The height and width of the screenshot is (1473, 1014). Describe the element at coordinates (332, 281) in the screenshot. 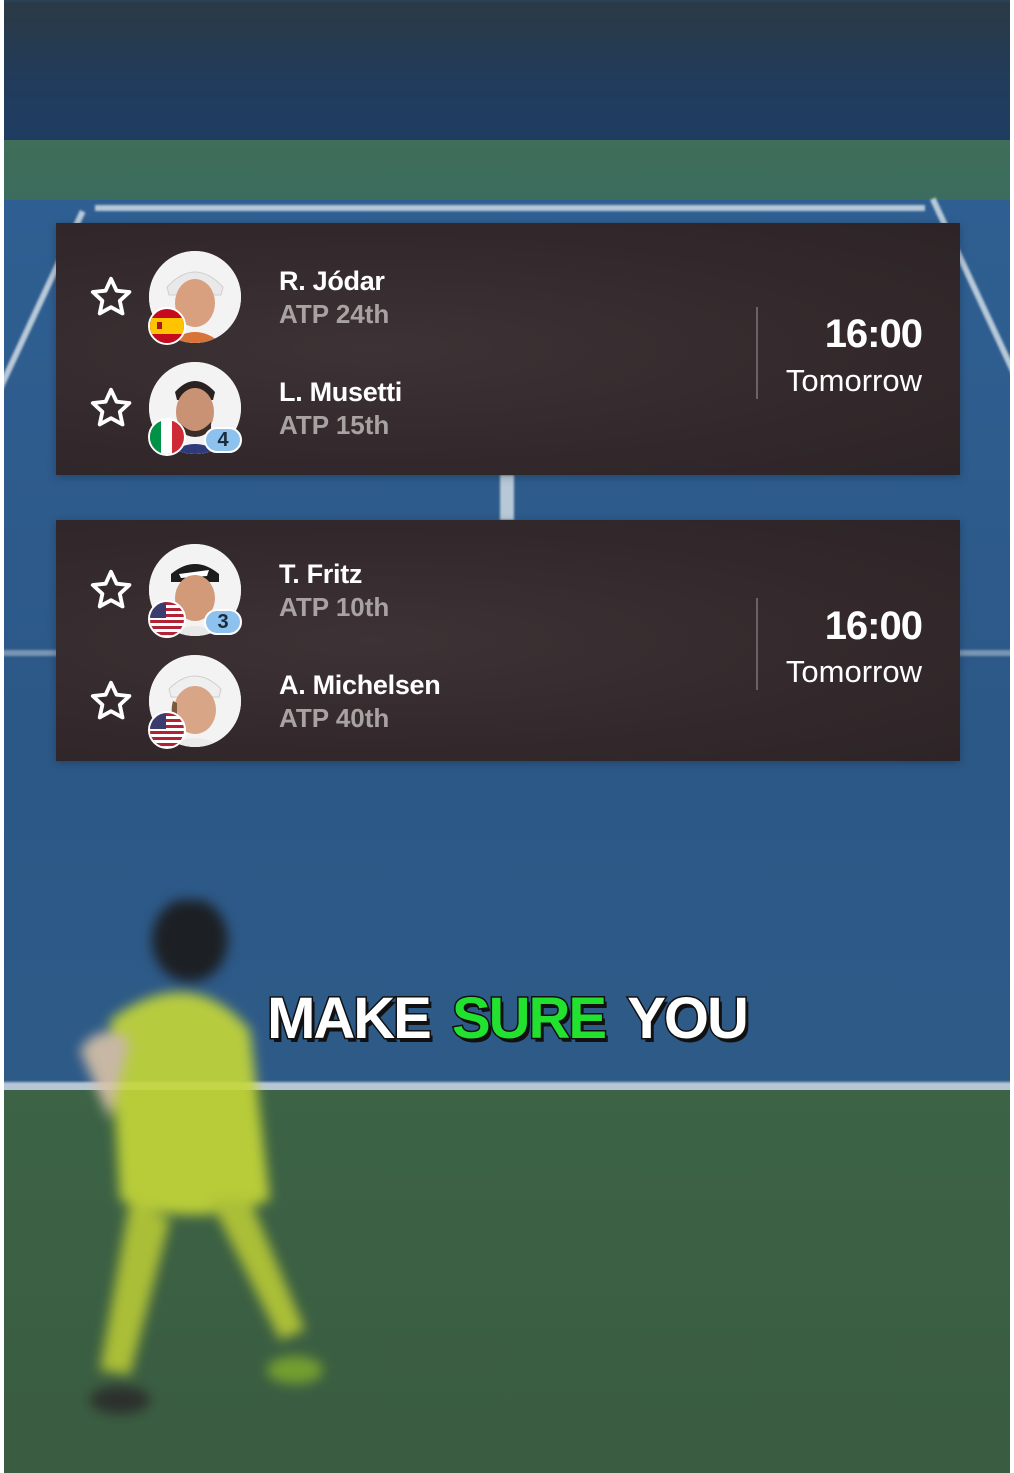

I see `player-name: R. Jódar` at that location.